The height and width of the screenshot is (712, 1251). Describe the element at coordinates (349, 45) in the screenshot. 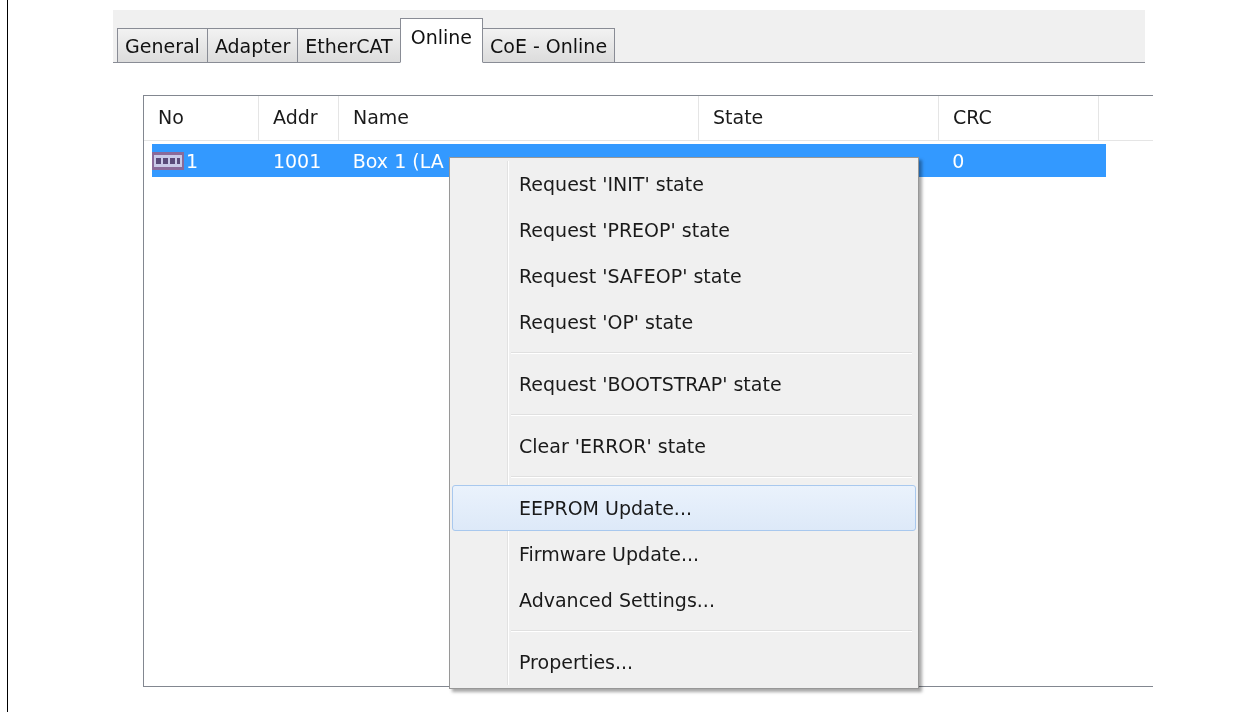

I see `tab: EtherCAT` at that location.